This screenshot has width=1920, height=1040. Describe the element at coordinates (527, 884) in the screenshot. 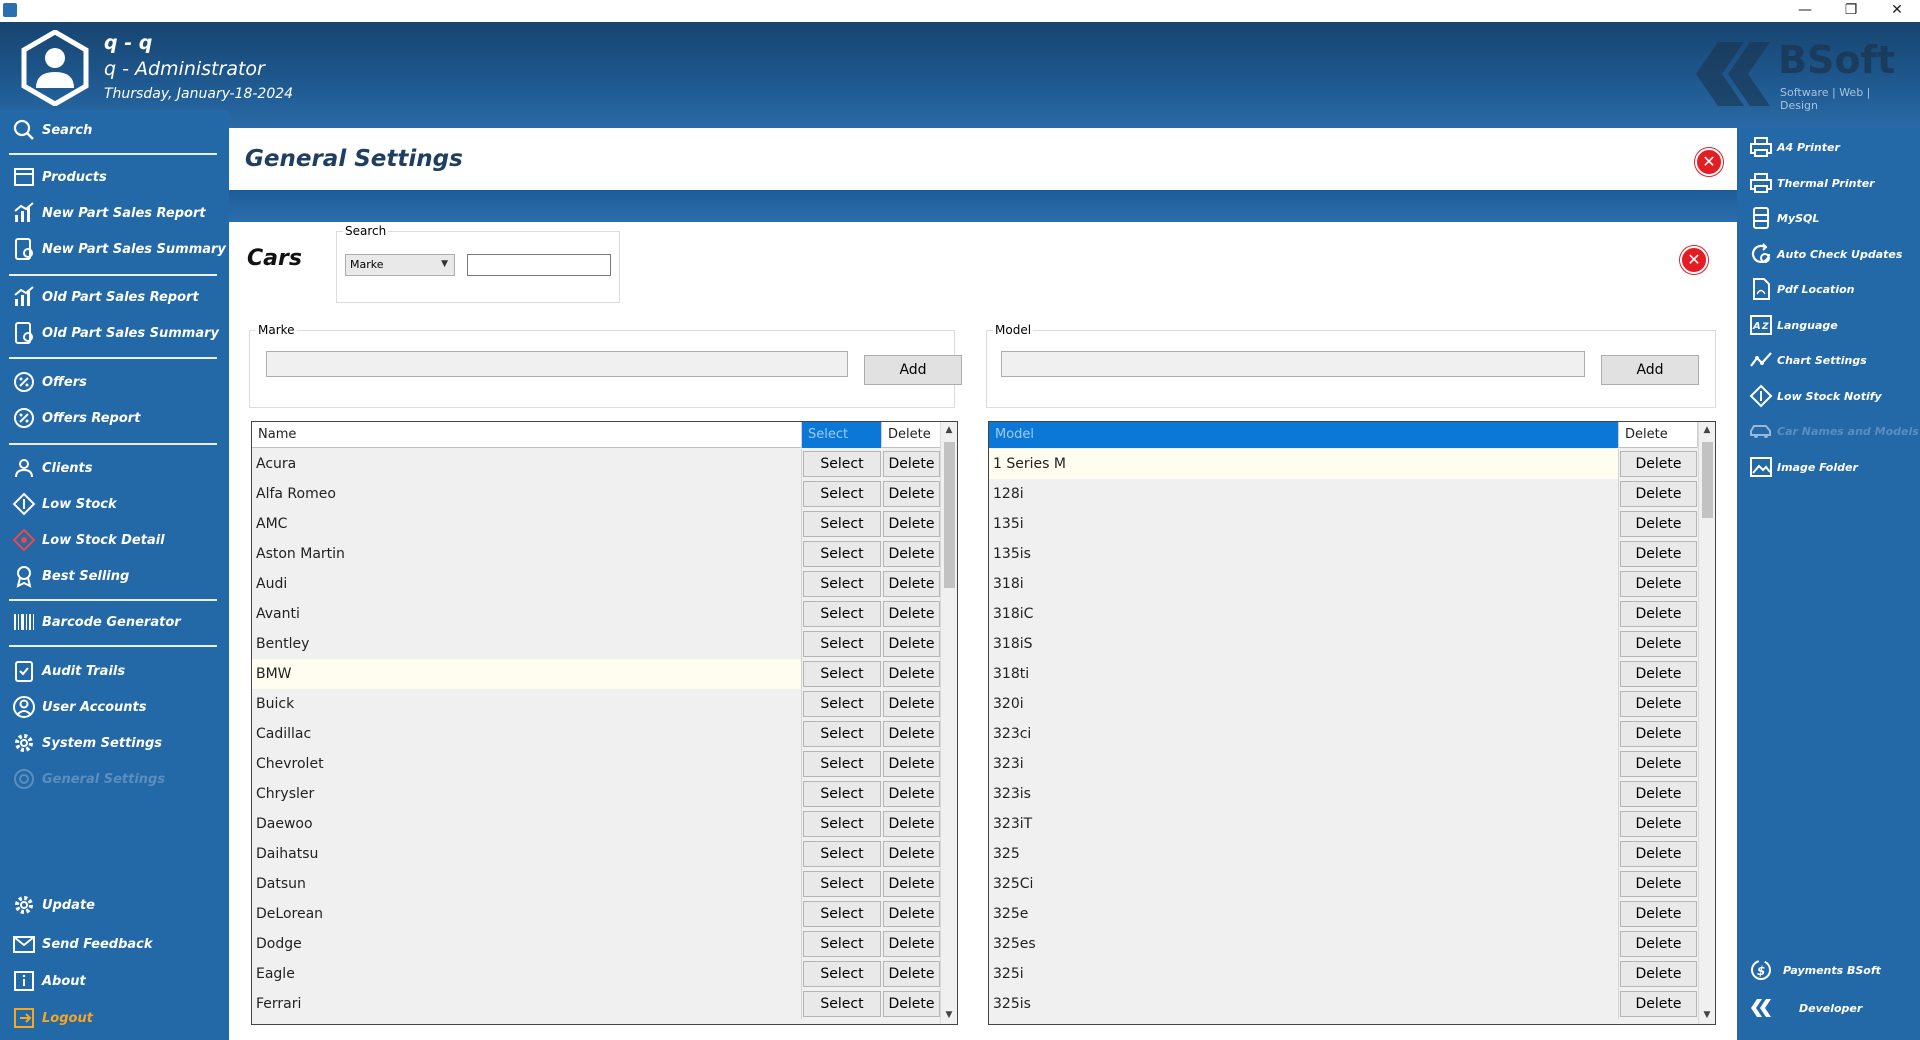

I see `marke-name-cell: Datsun` at that location.